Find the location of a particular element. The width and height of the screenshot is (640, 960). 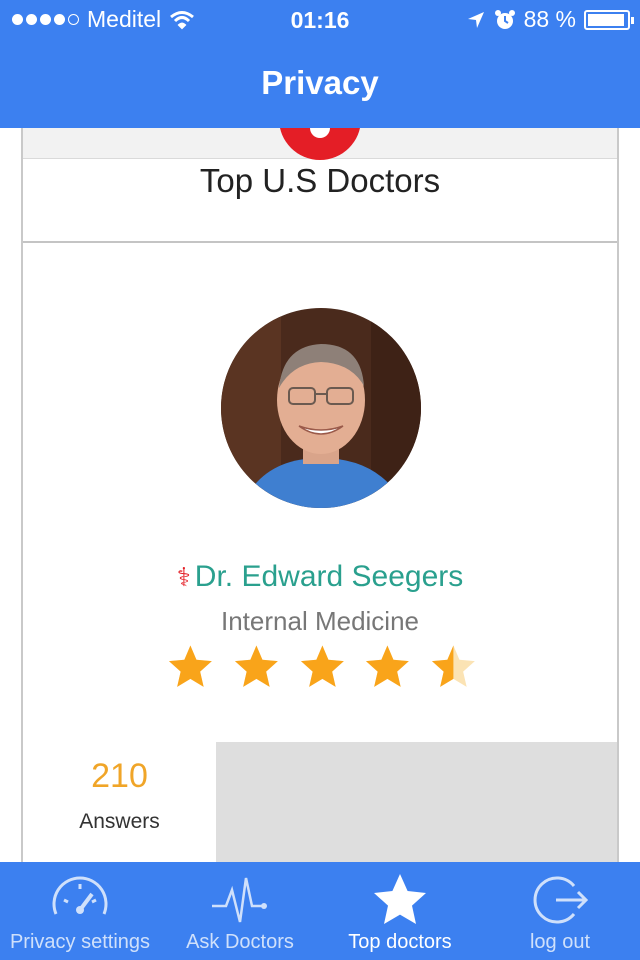

top-bar: Meditel 01:16 88 % Privacy is located at coordinates (320, 64).